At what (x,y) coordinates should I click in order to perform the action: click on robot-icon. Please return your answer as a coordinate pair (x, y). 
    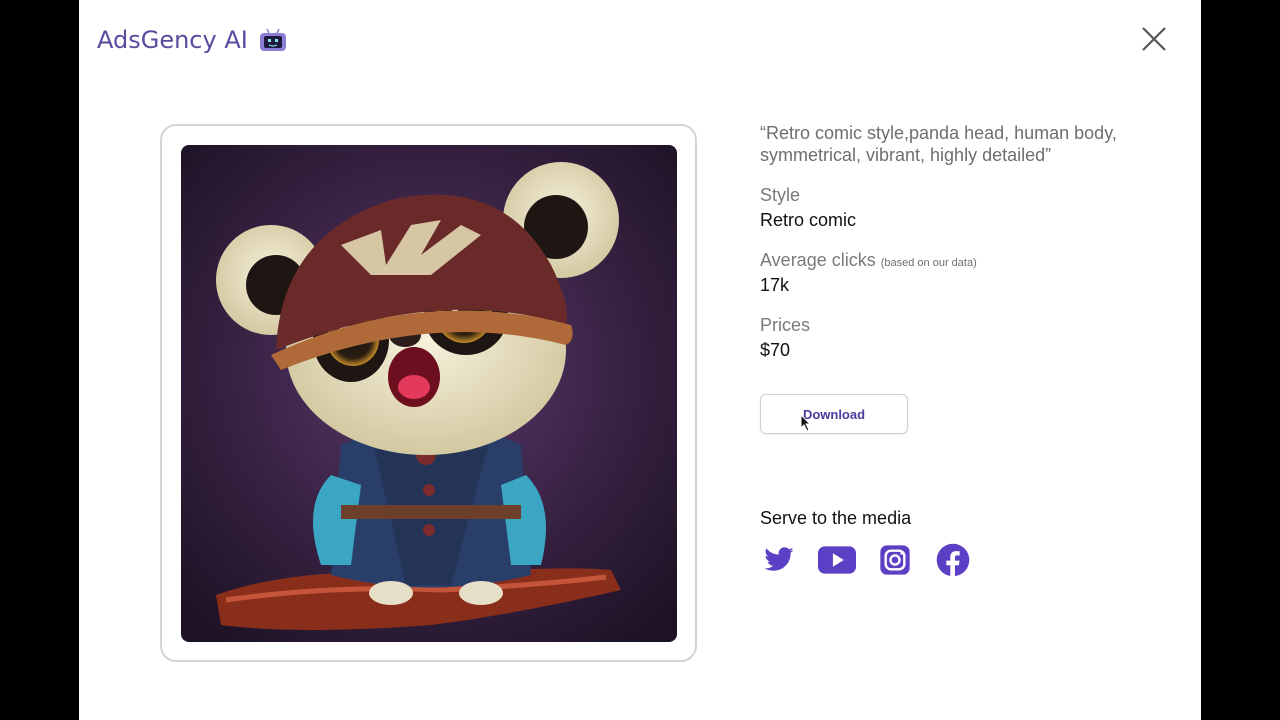
    Looking at the image, I should click on (272, 39).